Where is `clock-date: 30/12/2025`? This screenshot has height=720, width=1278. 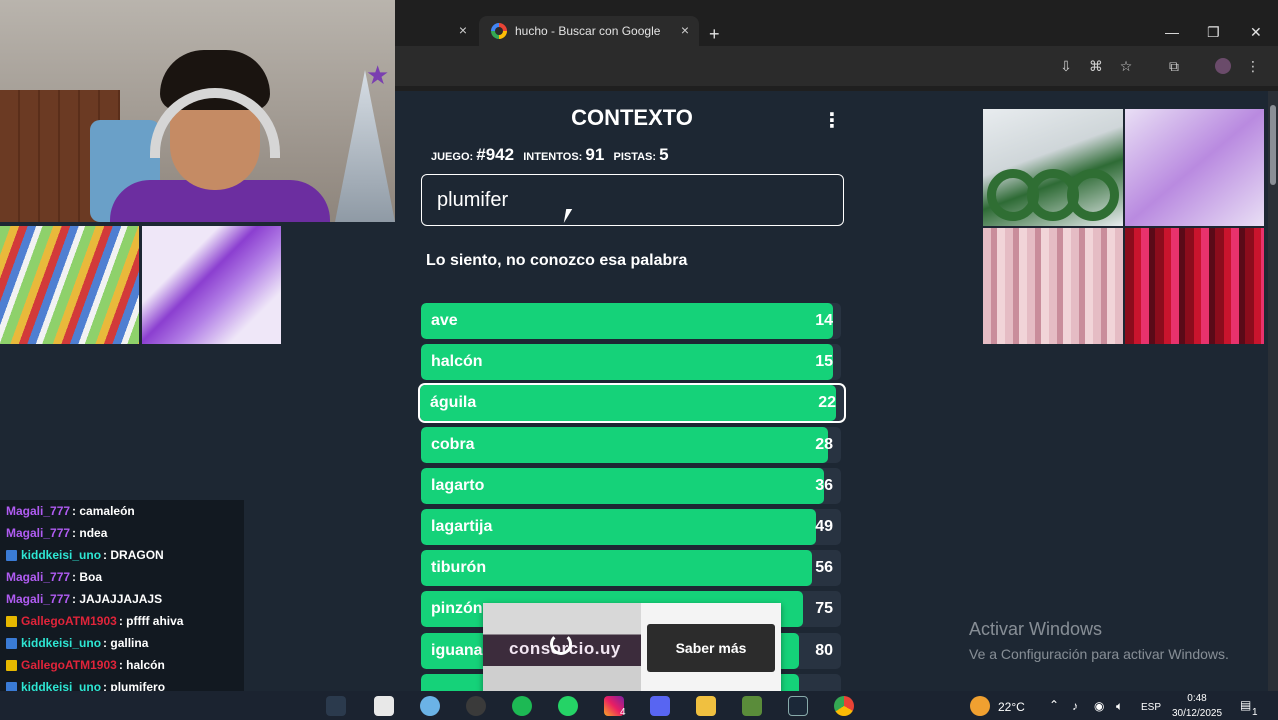 clock-date: 30/12/2025 is located at coordinates (1197, 713).